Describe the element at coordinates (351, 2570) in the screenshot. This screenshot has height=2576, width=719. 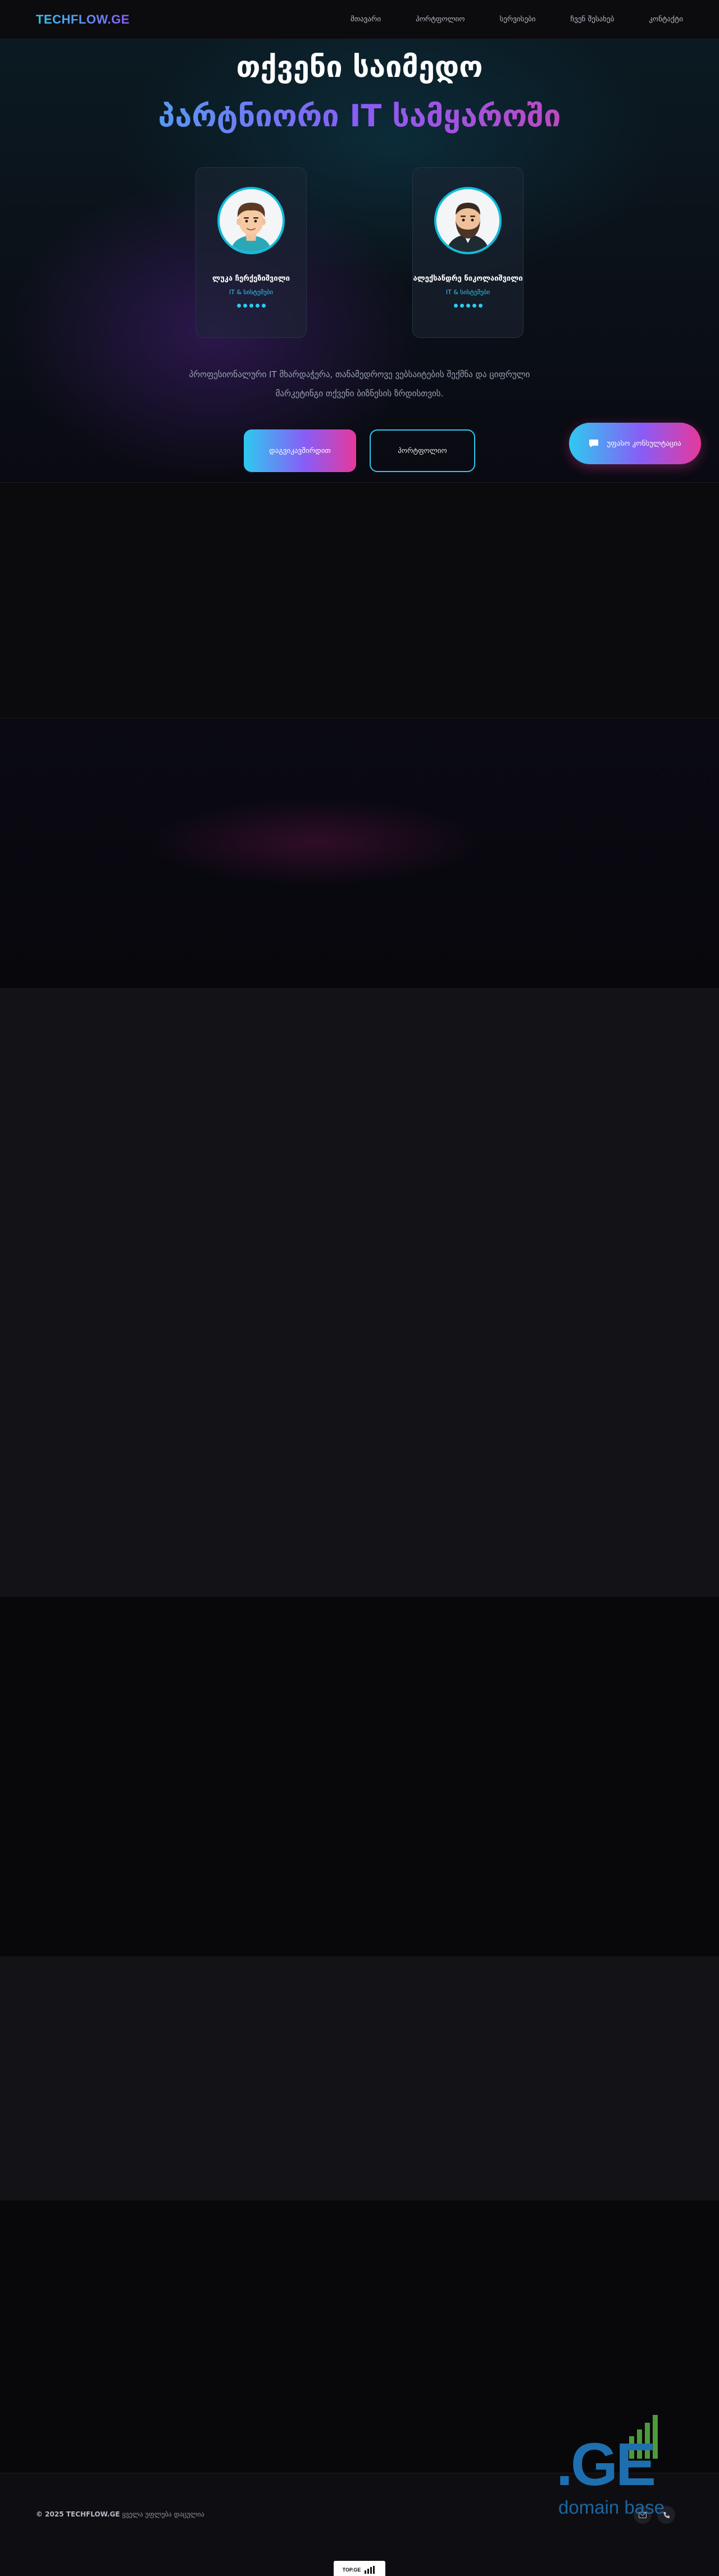
I see `badge-label: TOP.GE` at that location.